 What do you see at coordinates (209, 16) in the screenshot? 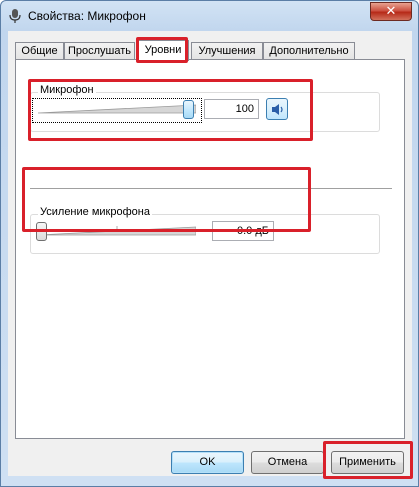
I see `title-bar: Свойства: Микрофон ✕` at bounding box center [209, 16].